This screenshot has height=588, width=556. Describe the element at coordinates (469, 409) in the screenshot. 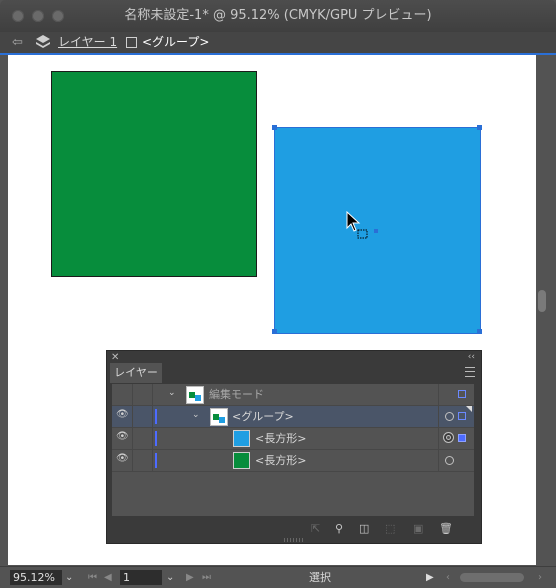

I see `selected-art-corner` at that location.